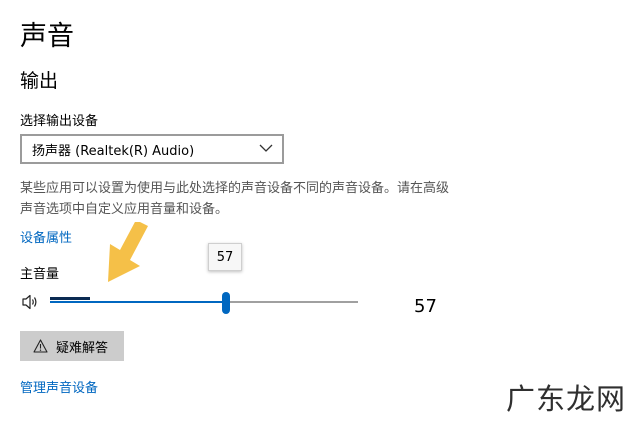 The height and width of the screenshot is (426, 640). I want to click on yellow-arrow-icon, so click(130, 255).